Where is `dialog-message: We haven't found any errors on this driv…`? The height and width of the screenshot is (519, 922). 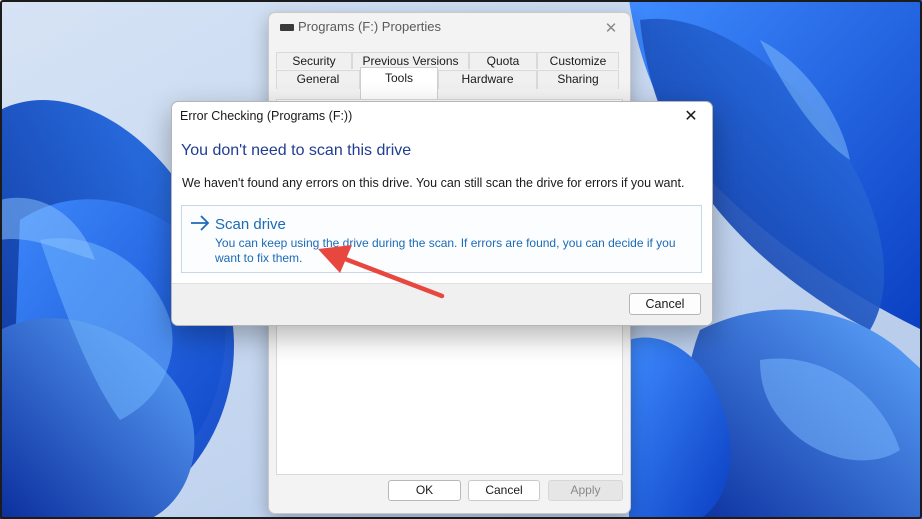 dialog-message: We haven't found any errors on this driv… is located at coordinates (433, 183).